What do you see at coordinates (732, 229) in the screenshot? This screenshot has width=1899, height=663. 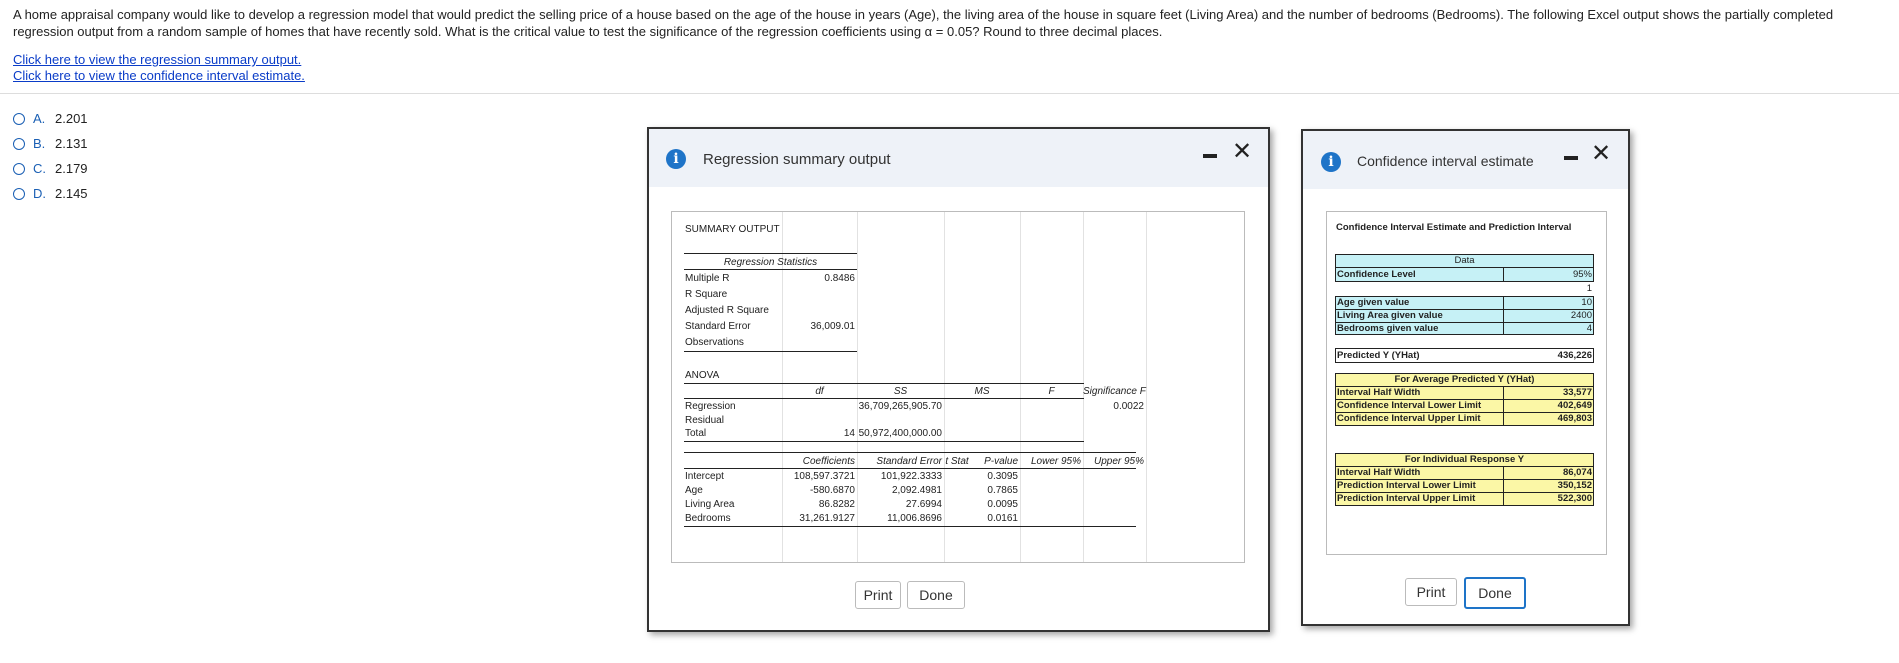 I see `summary-heading: SUMMARY OUTPUT` at bounding box center [732, 229].